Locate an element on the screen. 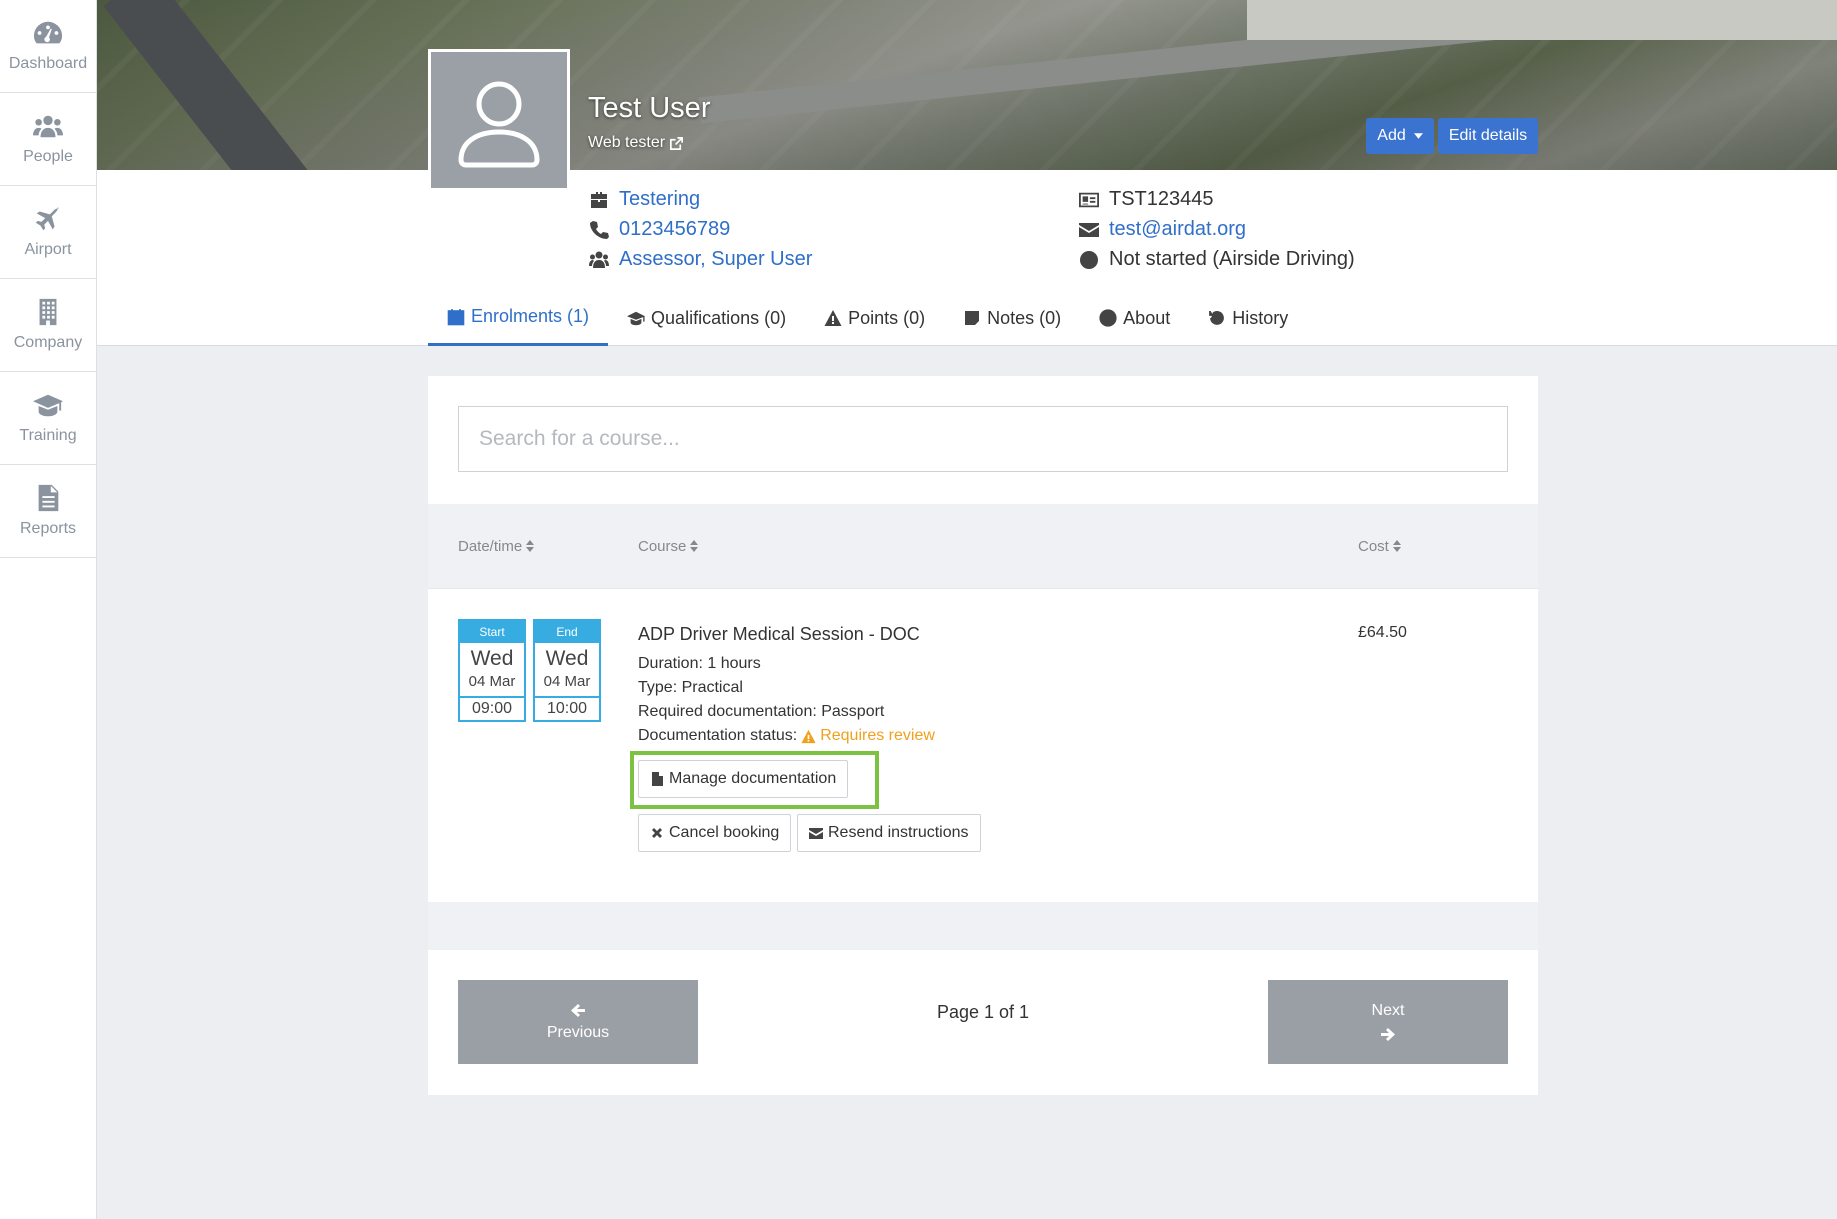  sidebar-item-reports: Reports is located at coordinates (48, 511).